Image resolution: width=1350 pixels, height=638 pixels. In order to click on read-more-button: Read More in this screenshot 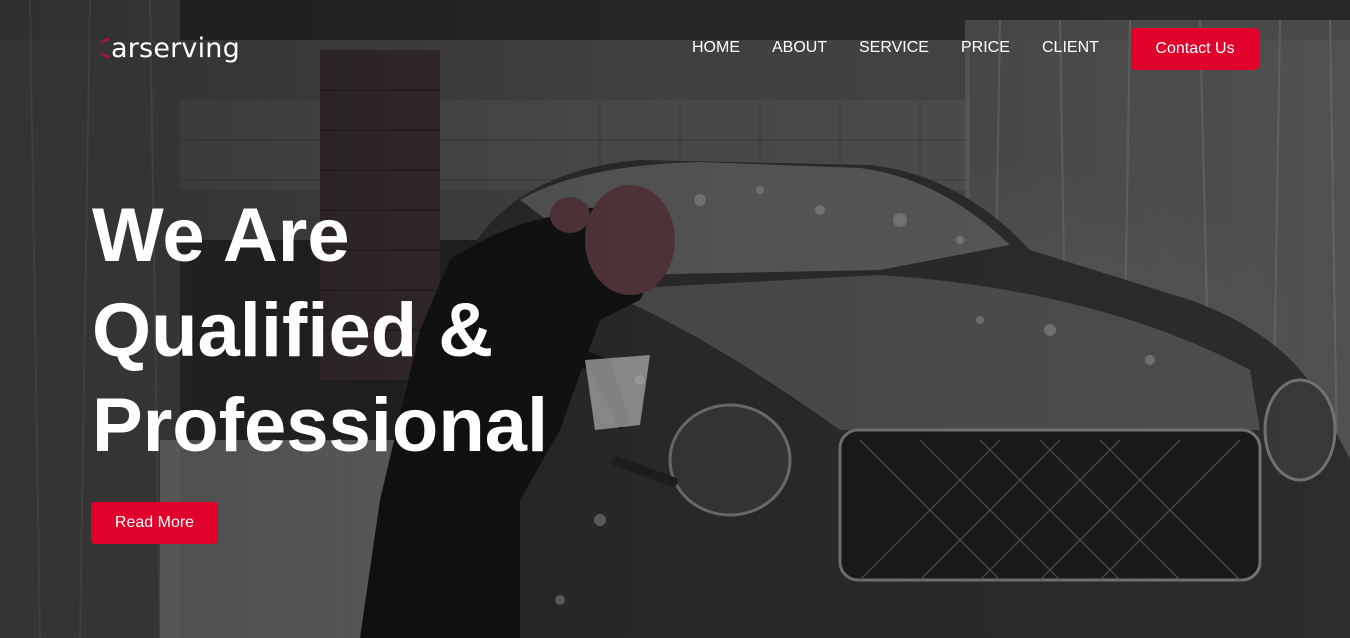, I will do `click(154, 523)`.